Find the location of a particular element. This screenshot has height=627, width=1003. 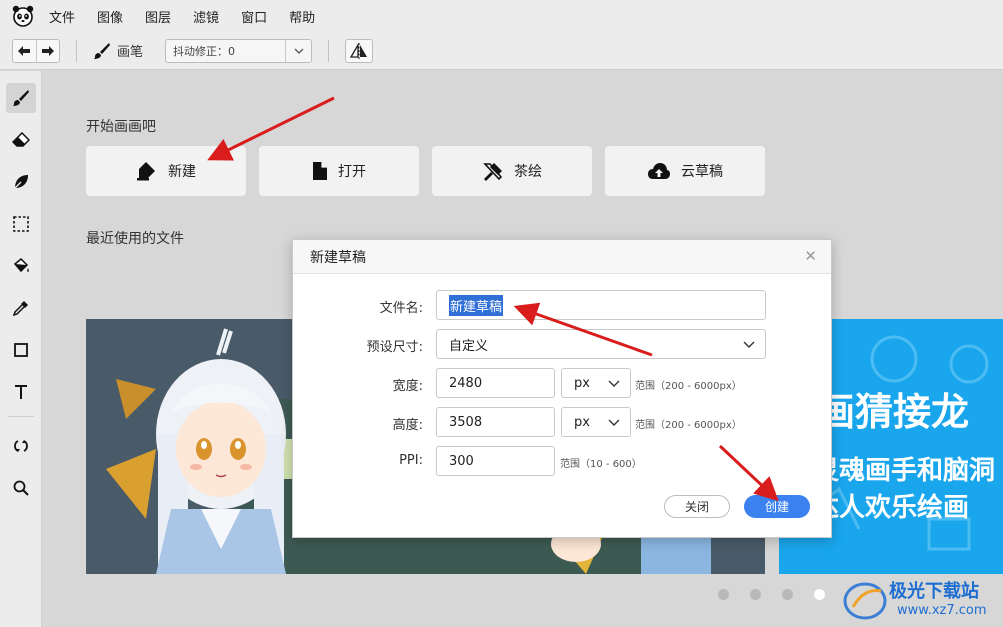

shake-correction-value: 抖动修正：0 is located at coordinates (204, 51).